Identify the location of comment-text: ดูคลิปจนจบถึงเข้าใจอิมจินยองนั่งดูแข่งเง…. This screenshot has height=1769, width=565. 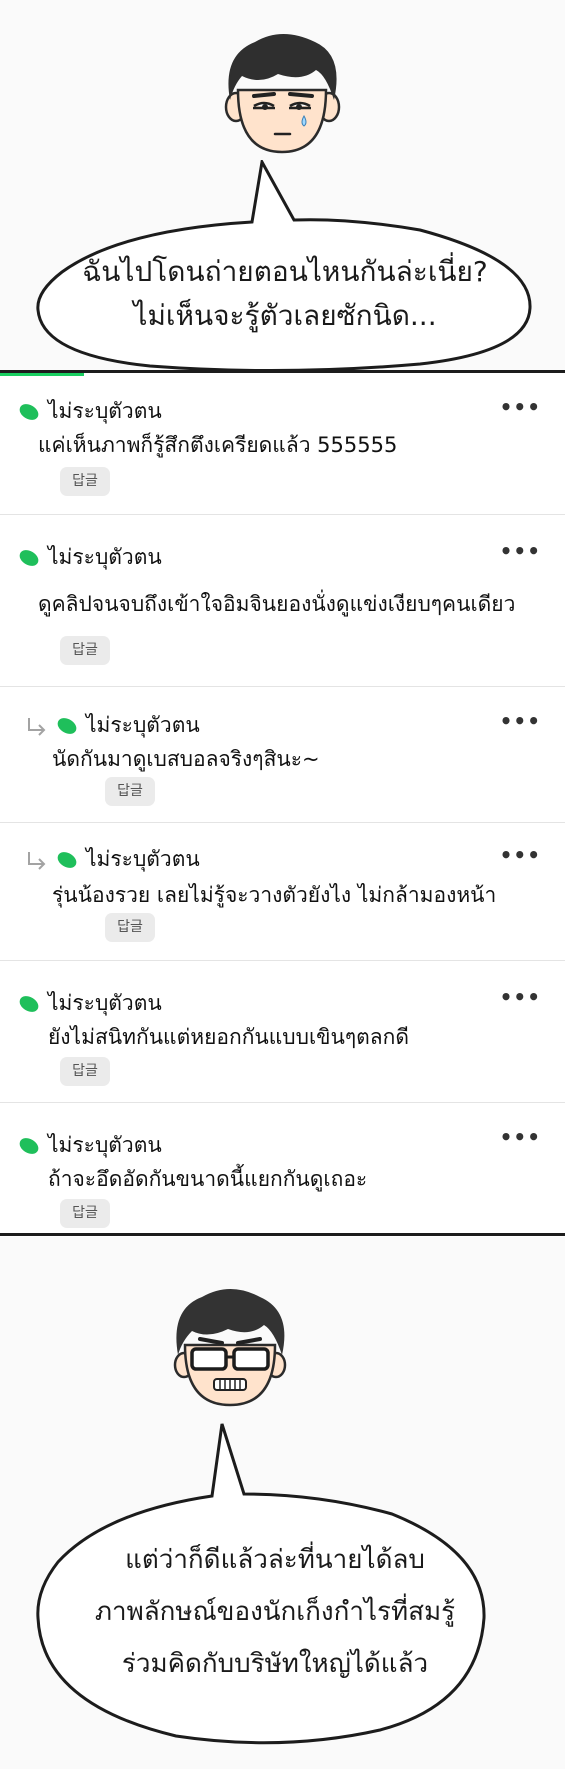
(277, 604).